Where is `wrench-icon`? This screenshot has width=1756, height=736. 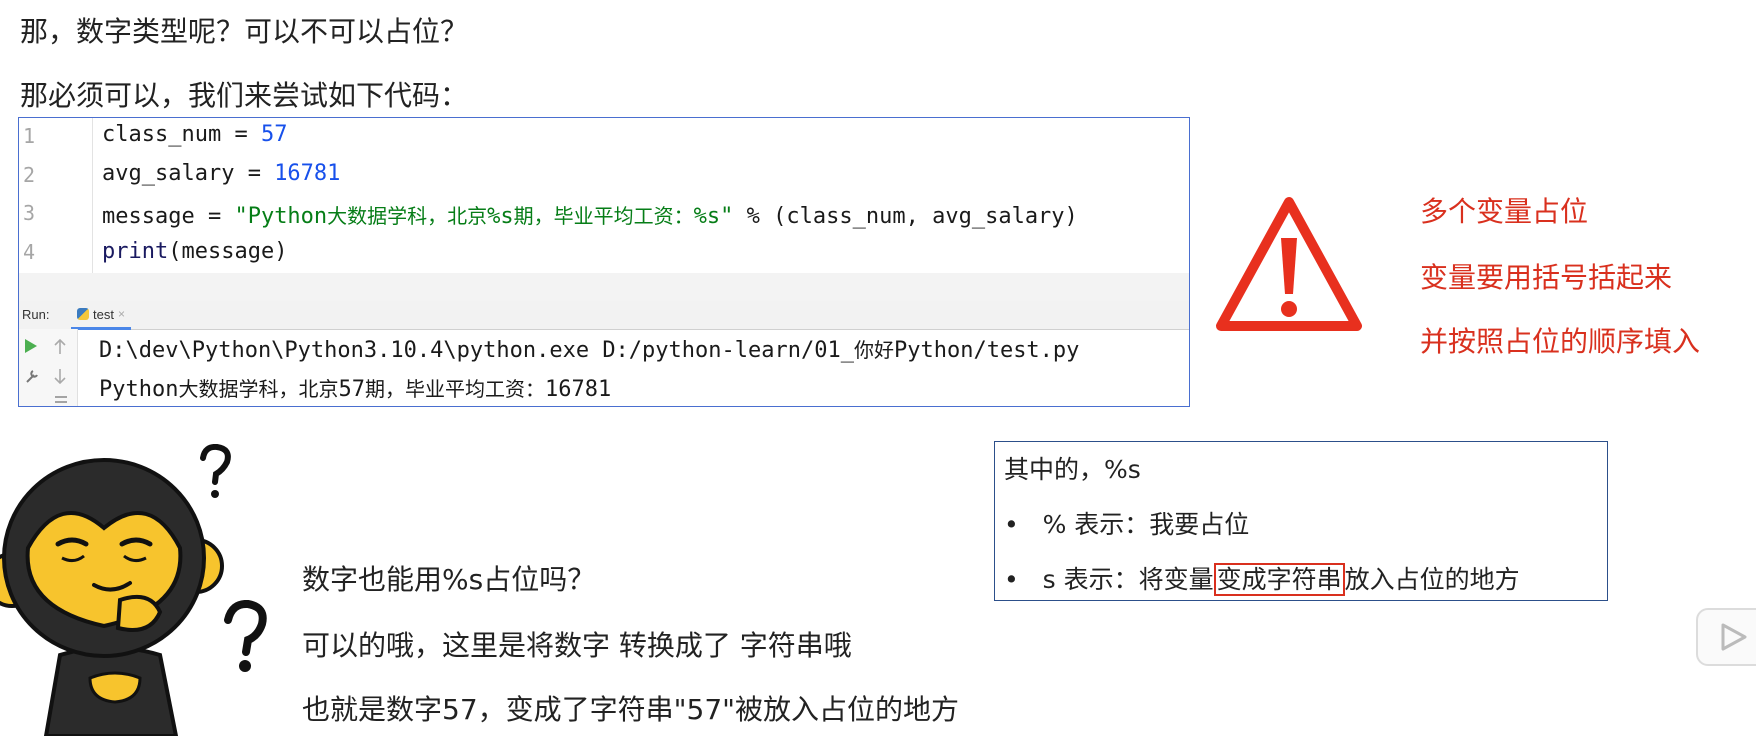
wrench-icon is located at coordinates (32, 376).